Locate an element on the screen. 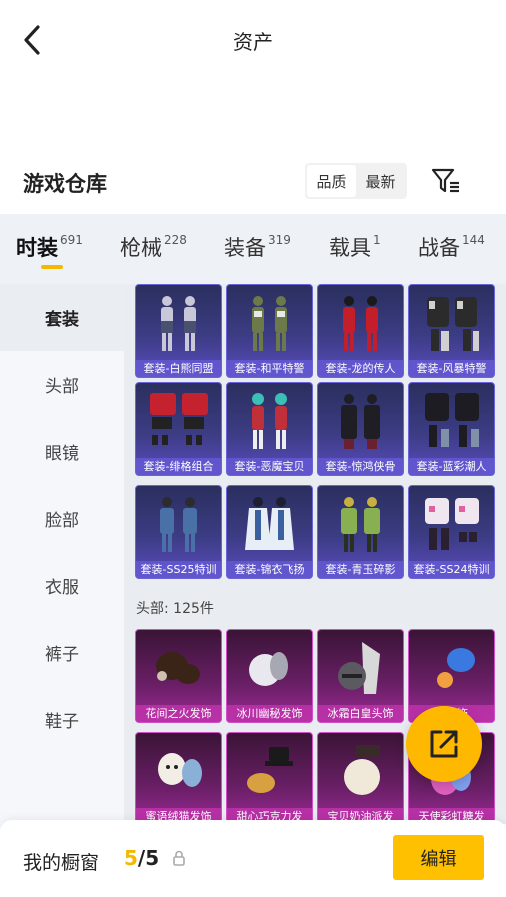  tab-label: 装备 is located at coordinates (245, 248).